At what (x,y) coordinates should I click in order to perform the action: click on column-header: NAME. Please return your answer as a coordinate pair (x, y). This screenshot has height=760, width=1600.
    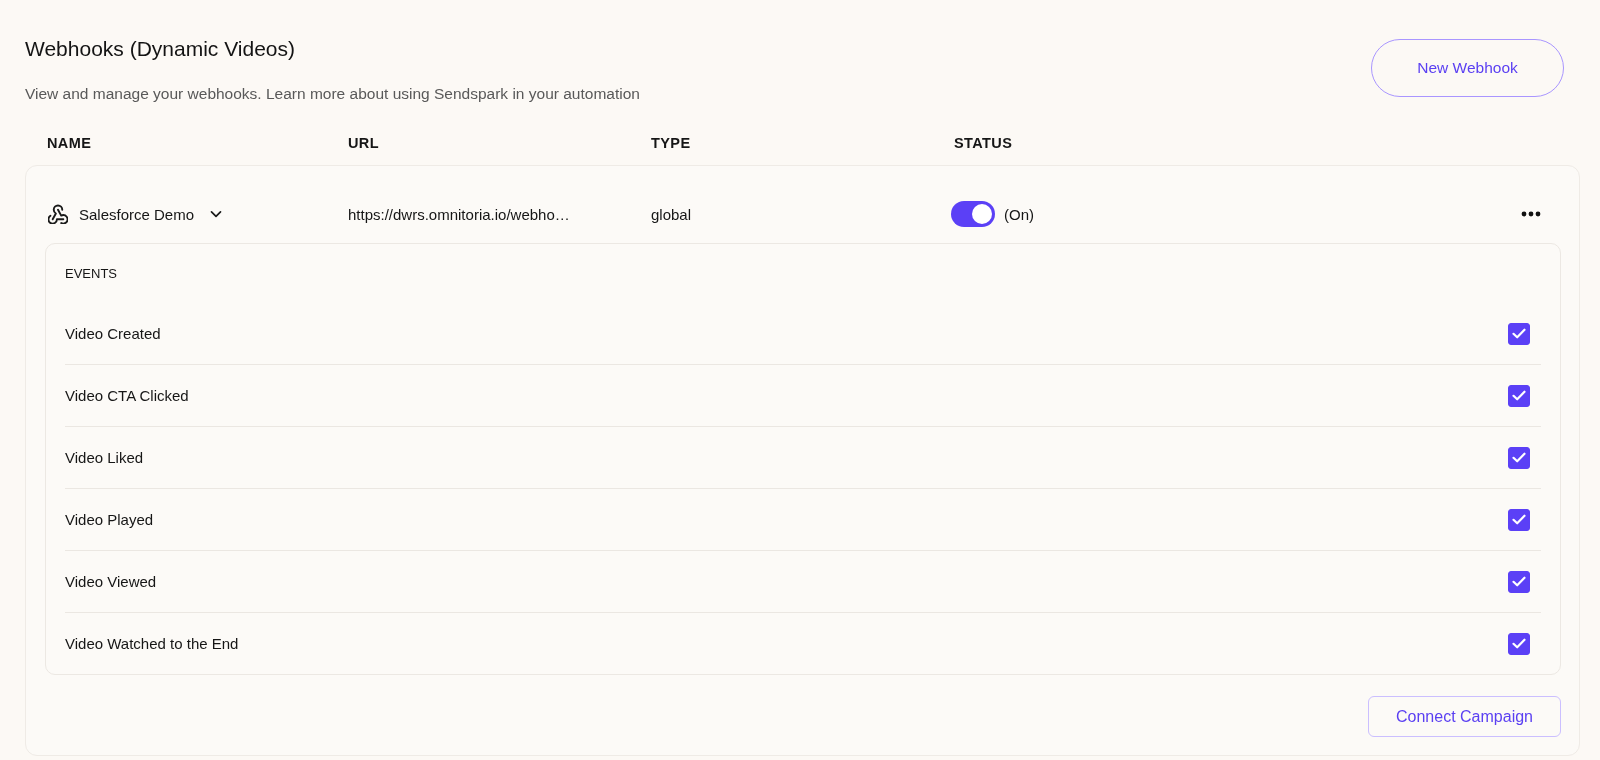
    Looking at the image, I should click on (69, 143).